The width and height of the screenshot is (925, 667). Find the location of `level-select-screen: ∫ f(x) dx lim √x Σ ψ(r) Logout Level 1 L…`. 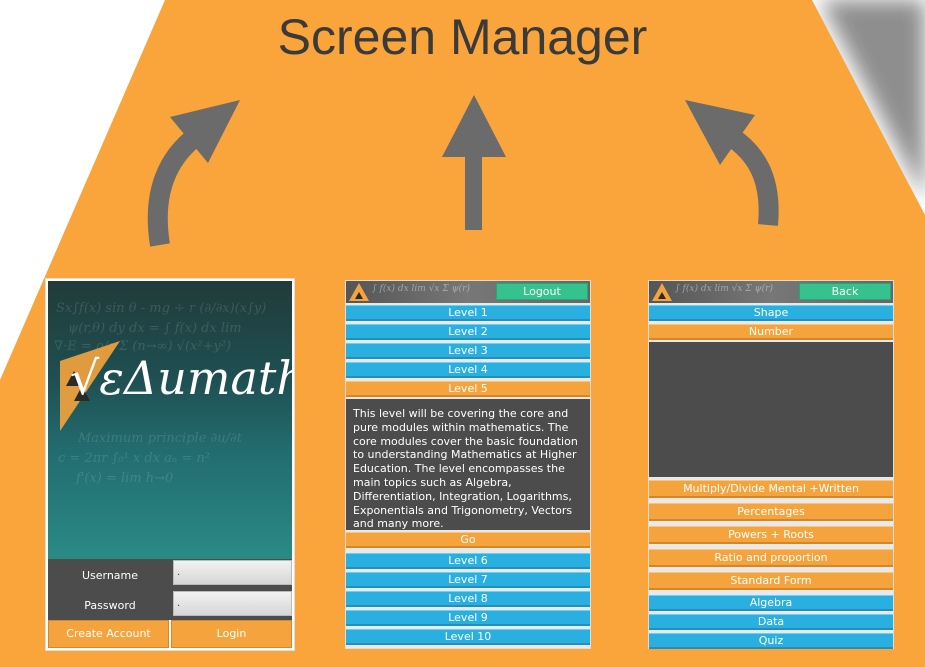

level-select-screen: ∫ f(x) dx lim √x Σ ψ(r) Logout Level 1 L… is located at coordinates (468, 464).